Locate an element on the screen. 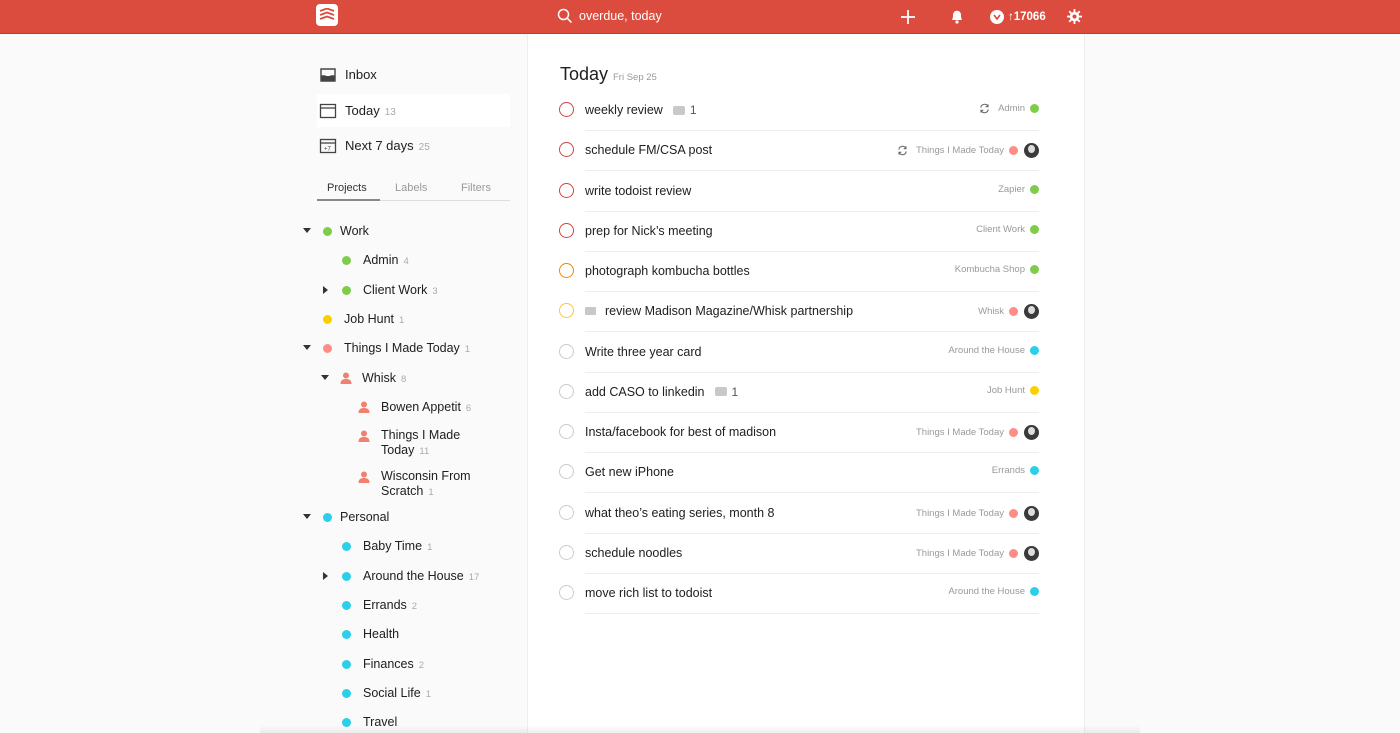  project-social-life: Social Life 1 is located at coordinates (386, 693).